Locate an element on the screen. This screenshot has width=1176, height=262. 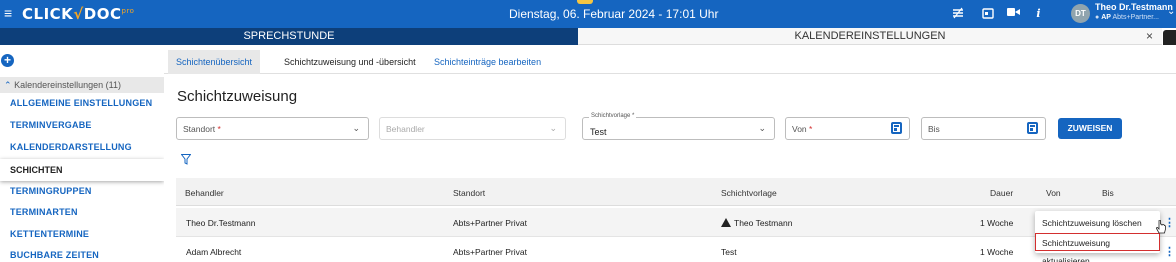
sidebar-item-terminvergabe: TERMINVERGABE is located at coordinates (51, 125).